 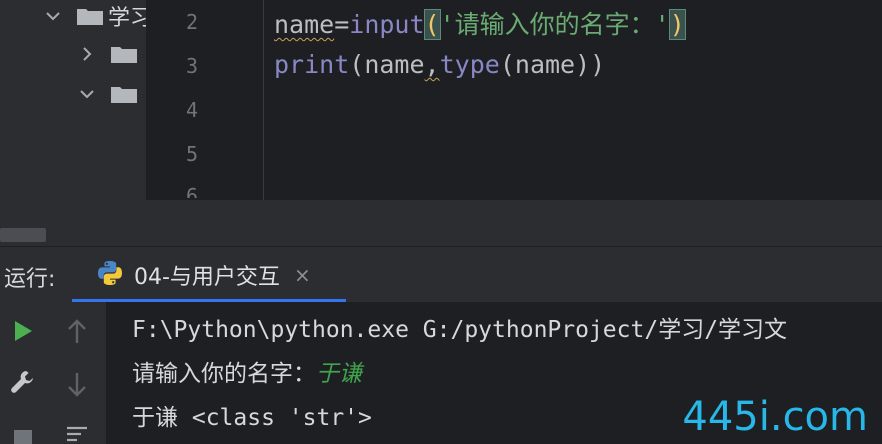 I want to click on line-number: 6, so click(x=191, y=191).